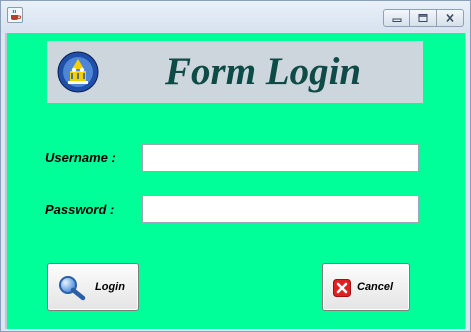  Describe the element at coordinates (80, 157) in the screenshot. I see `username-label: Username :` at that location.